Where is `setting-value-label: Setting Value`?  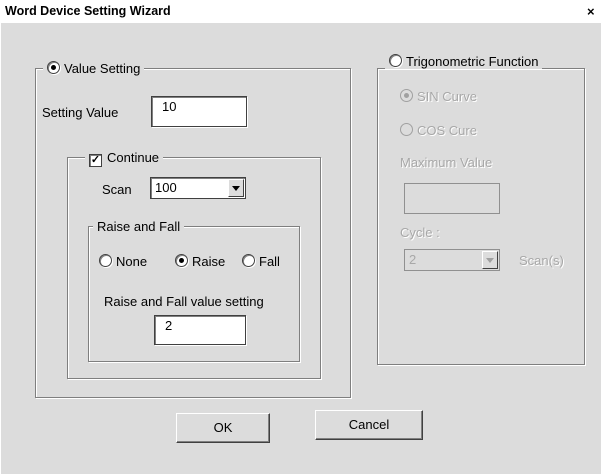 setting-value-label: Setting Value is located at coordinates (80, 112).